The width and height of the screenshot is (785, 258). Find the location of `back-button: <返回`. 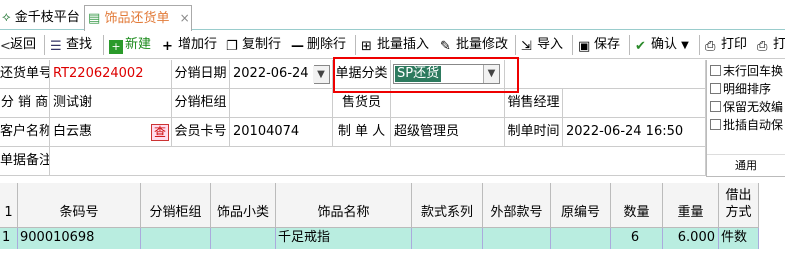

back-button: <返回 is located at coordinates (18, 45).